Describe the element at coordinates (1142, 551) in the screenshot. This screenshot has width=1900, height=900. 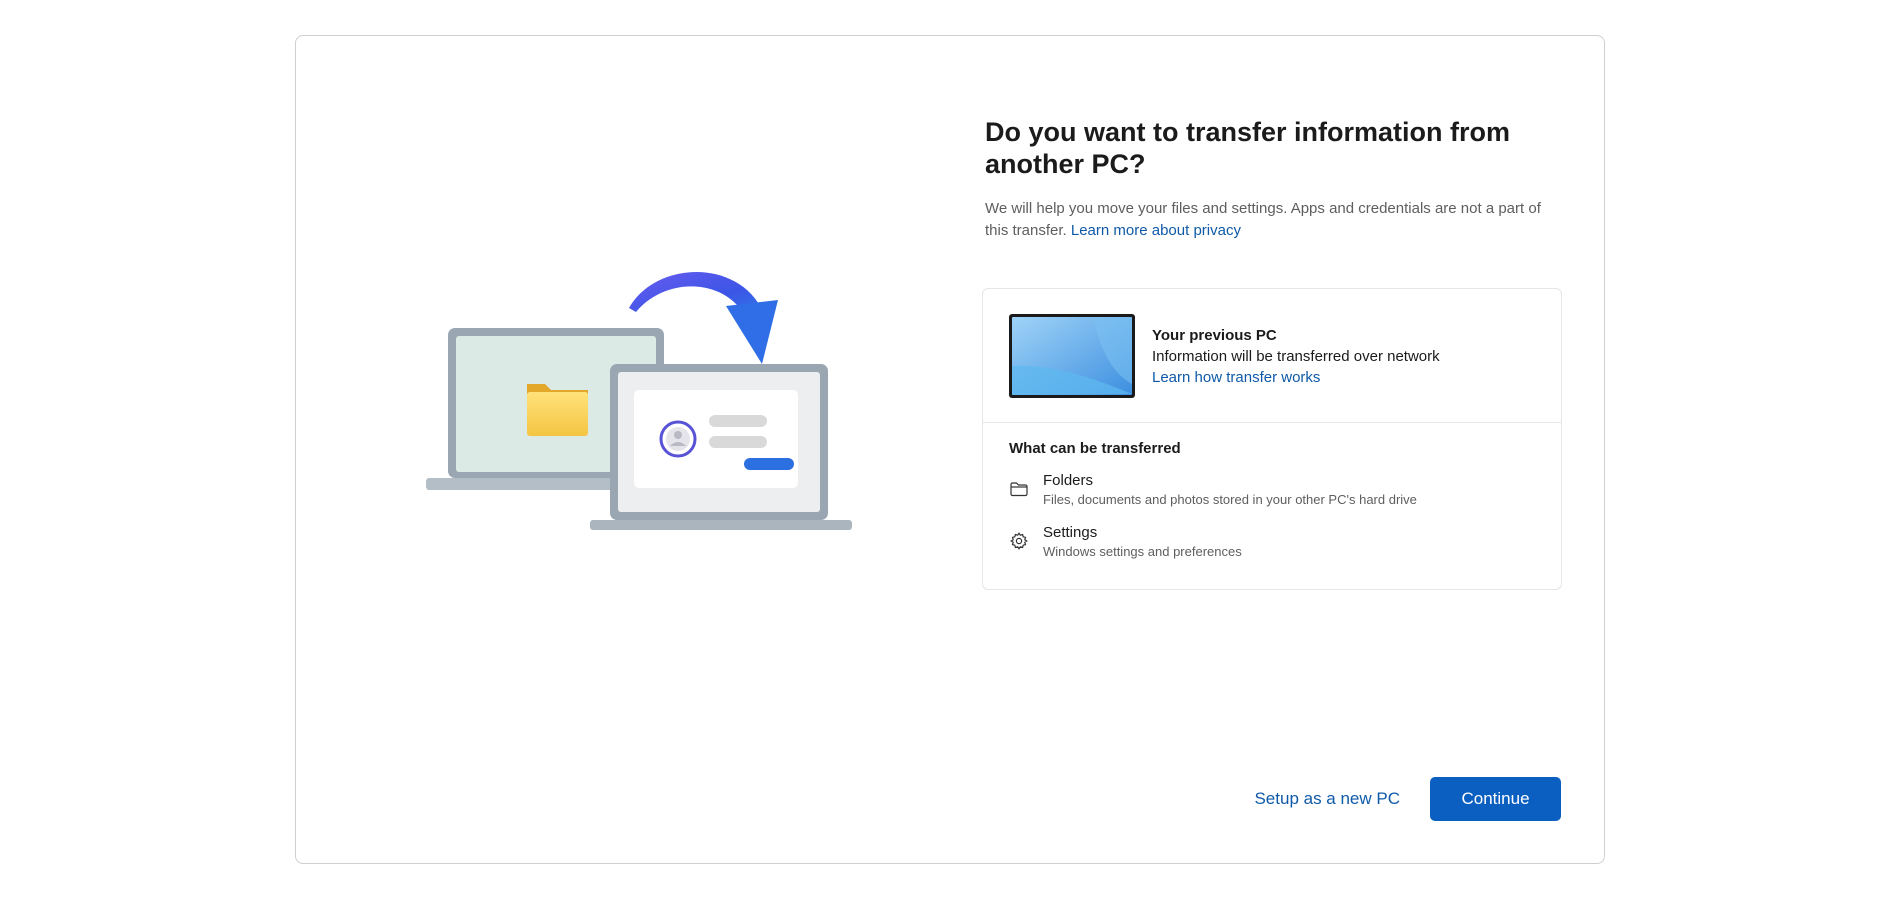
I see `transfer-item-description: Windows settings and preferences` at that location.